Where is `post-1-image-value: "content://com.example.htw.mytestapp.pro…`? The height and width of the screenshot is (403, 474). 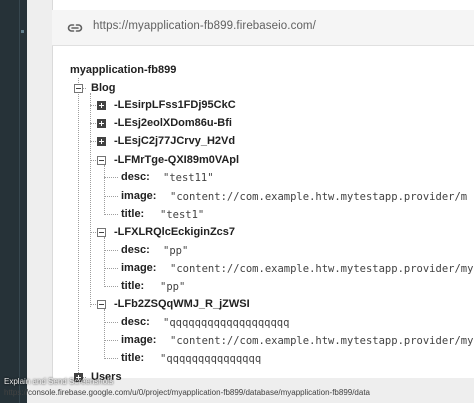 post-1-image-value: "content://com.example.htw.mytestapp.pro… is located at coordinates (318, 197).